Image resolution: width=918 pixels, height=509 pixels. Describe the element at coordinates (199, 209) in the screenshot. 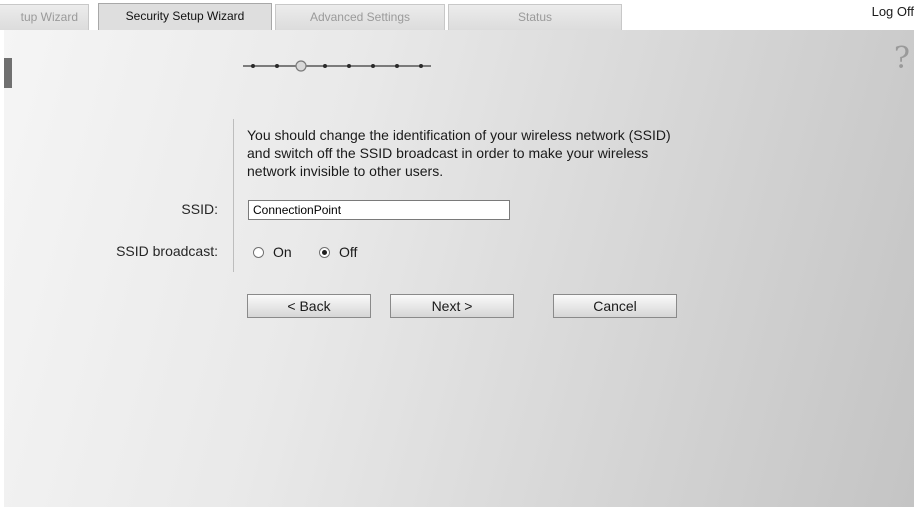

I see `ssid-label: SSID:` at that location.